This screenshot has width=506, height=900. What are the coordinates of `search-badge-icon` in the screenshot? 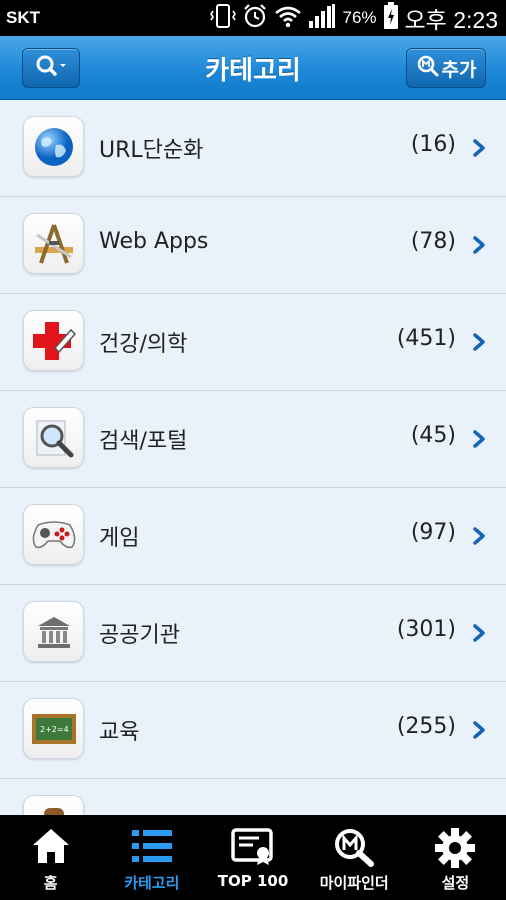 It's located at (428, 68).